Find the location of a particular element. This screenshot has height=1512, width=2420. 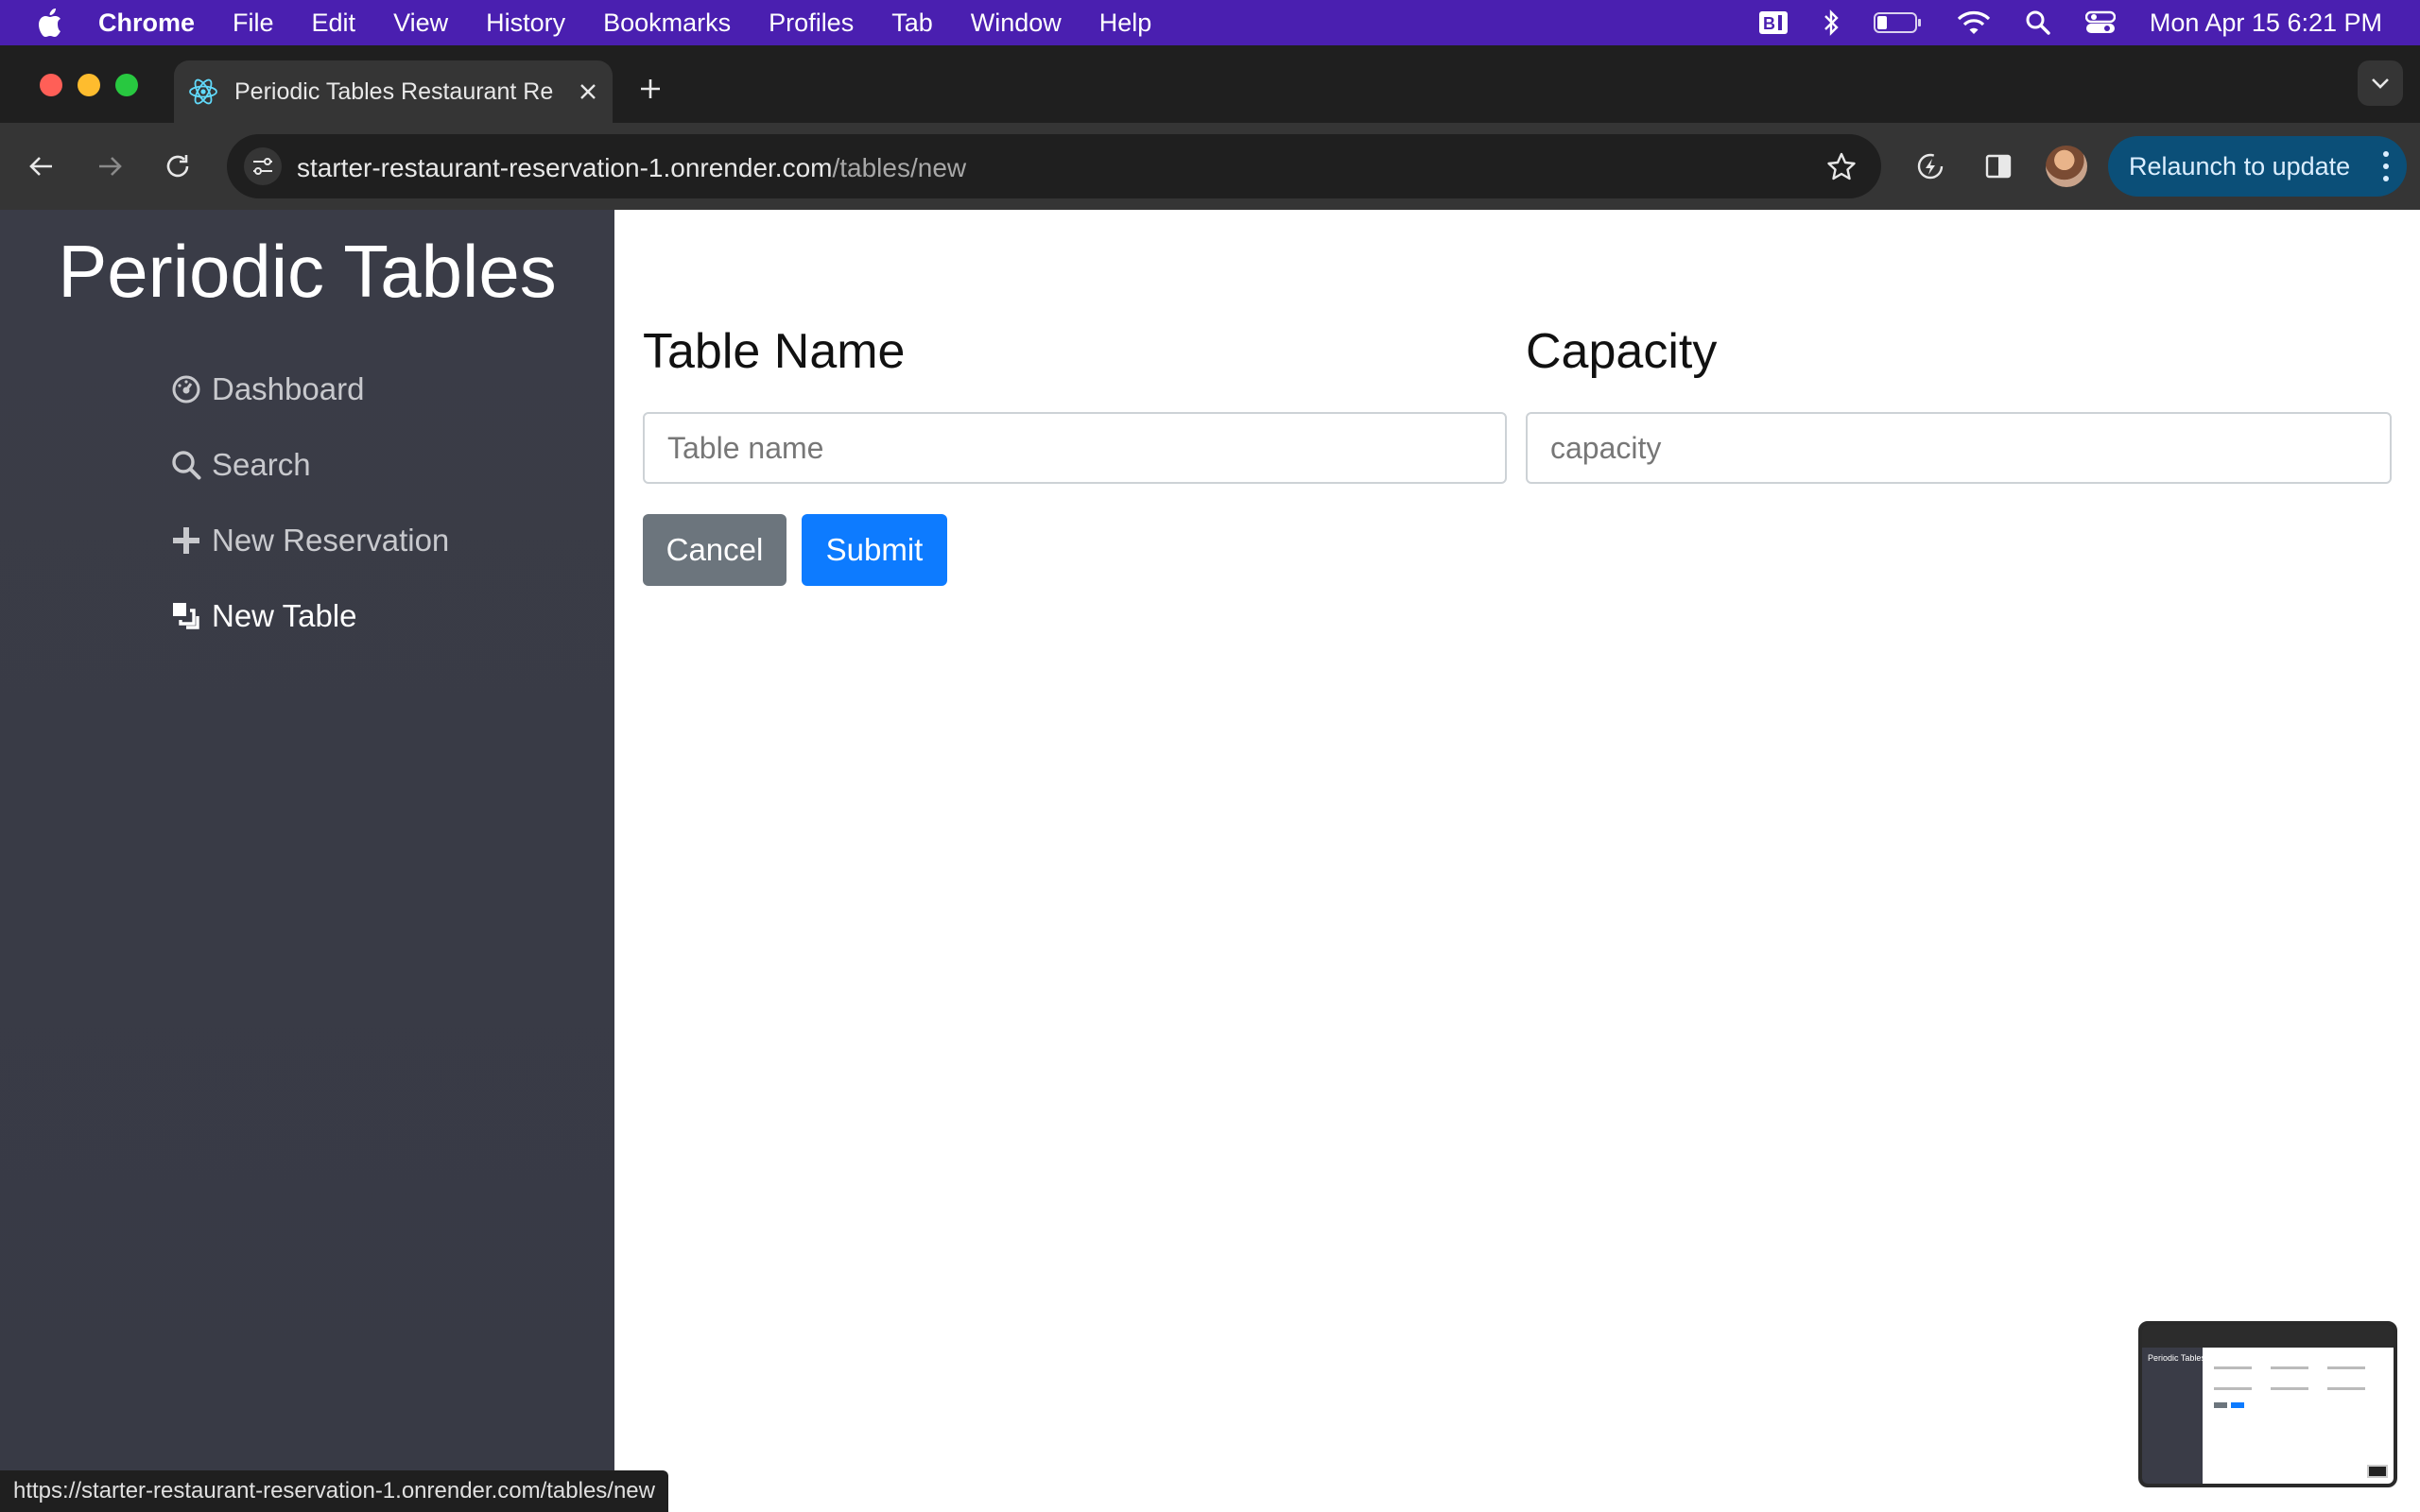

plus-icon is located at coordinates (186, 540).